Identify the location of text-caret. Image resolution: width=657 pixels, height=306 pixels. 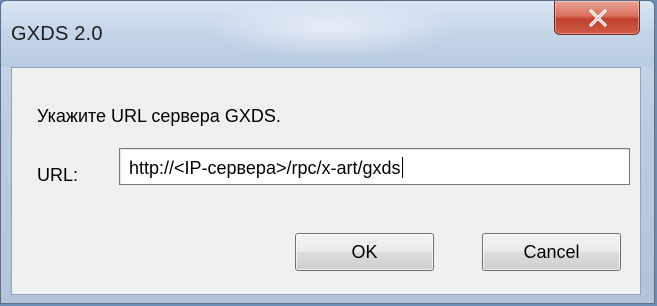
(402, 167).